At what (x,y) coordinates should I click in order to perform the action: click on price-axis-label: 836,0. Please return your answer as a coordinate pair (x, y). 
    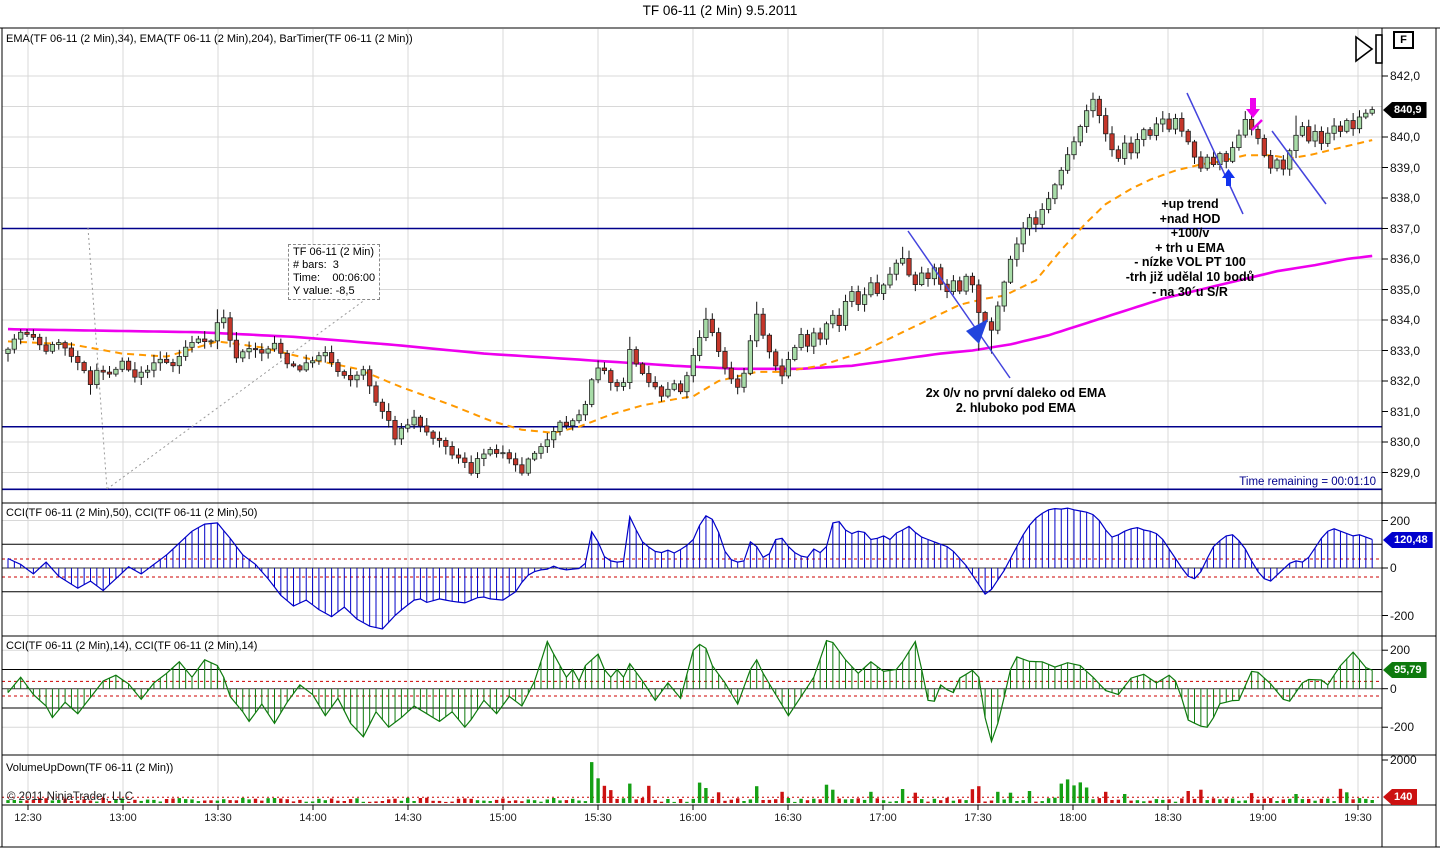
    Looking at the image, I should click on (1405, 259).